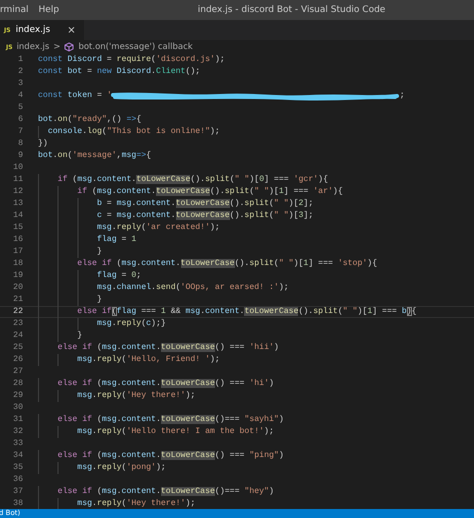 Image resolution: width=474 pixels, height=518 pixels. What do you see at coordinates (71, 30) in the screenshot?
I see `close-icon: ×` at bounding box center [71, 30].